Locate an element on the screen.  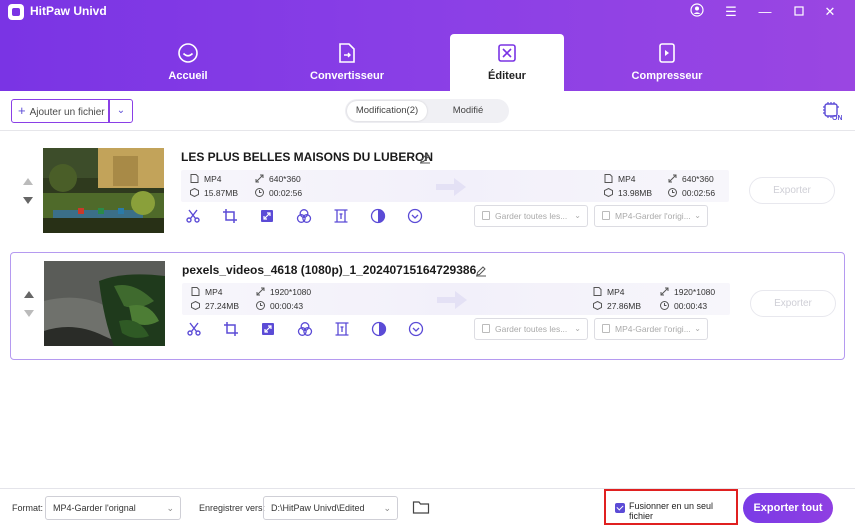
out-resolution-value: 1920*1080 is located at coordinates (695, 292).